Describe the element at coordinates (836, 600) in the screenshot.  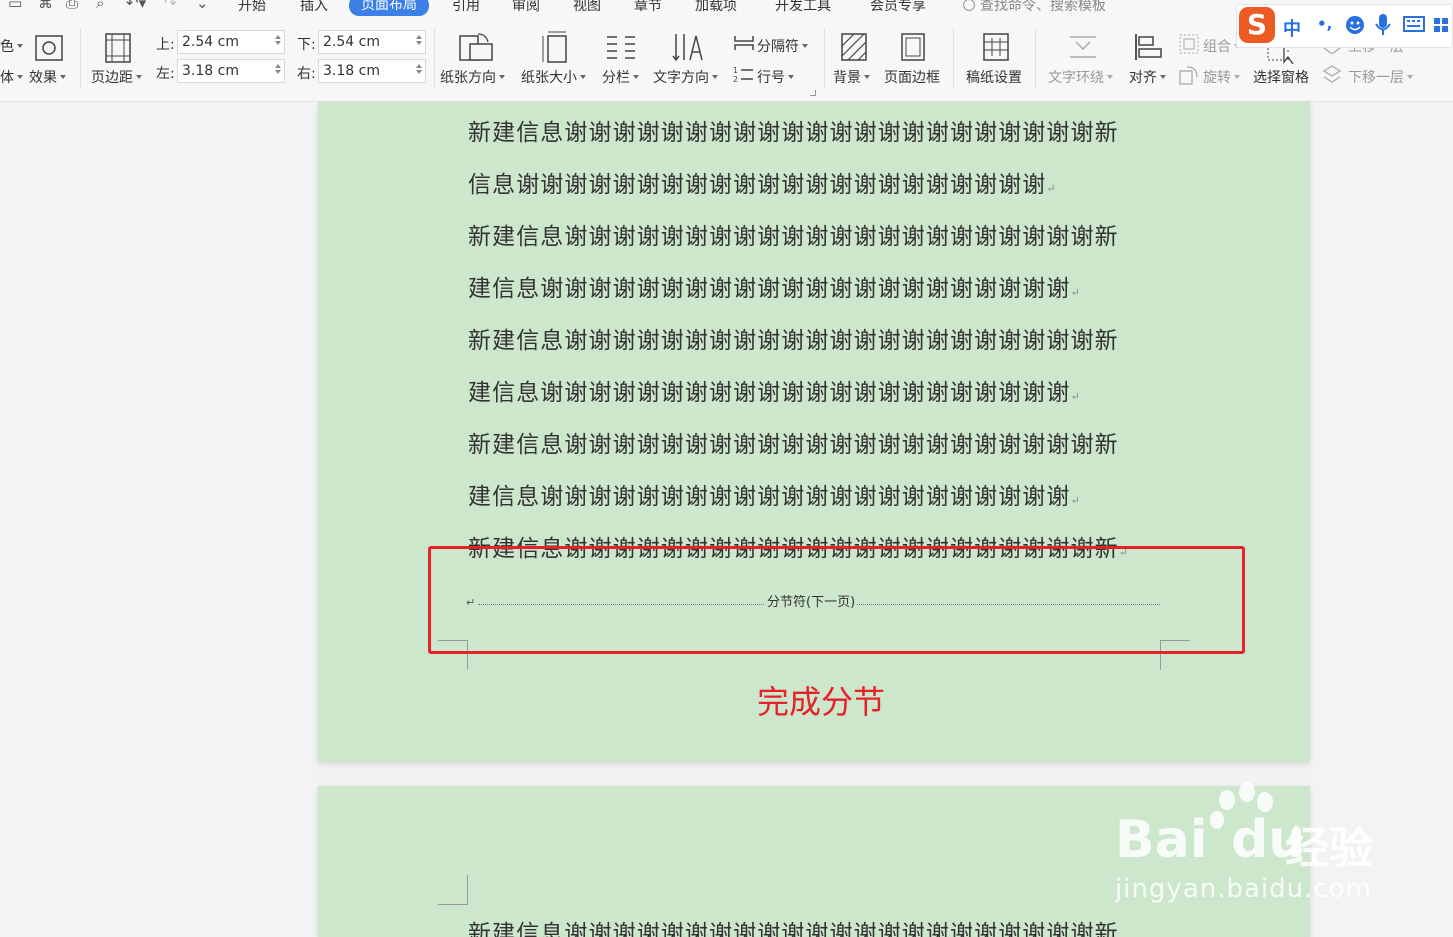
I see `highlight-box` at that location.